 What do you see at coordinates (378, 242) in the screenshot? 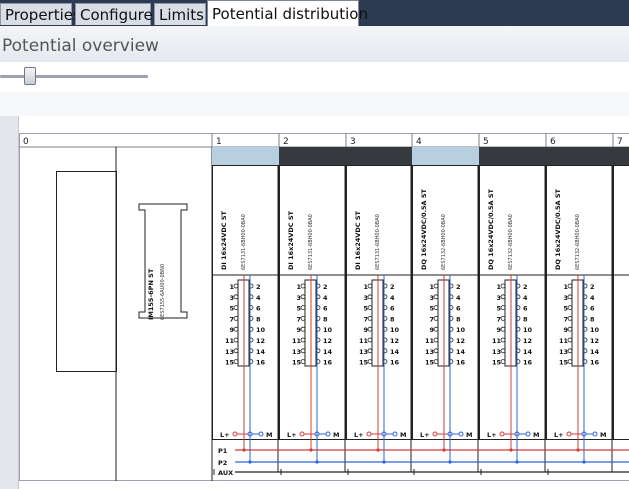
I see `module-order-number-3: 6ES7131-6BH00-0BA0` at bounding box center [378, 242].